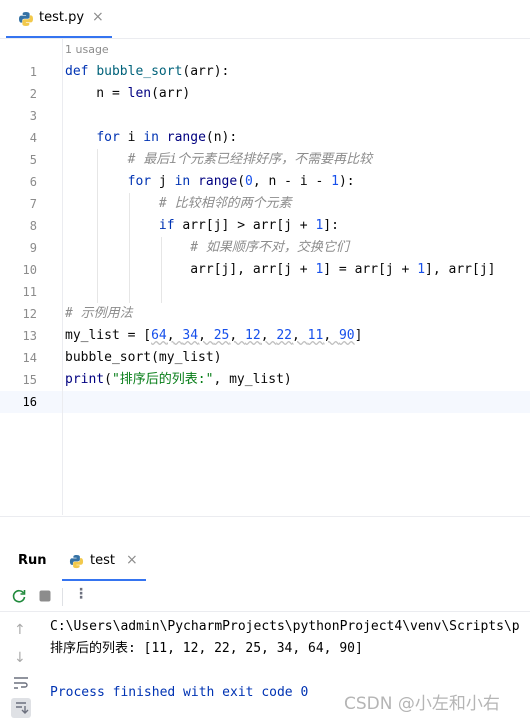  I want to click on code-line-13: my_list = [64, 34, 25, 12, 22, 11, 90], so click(213, 336).